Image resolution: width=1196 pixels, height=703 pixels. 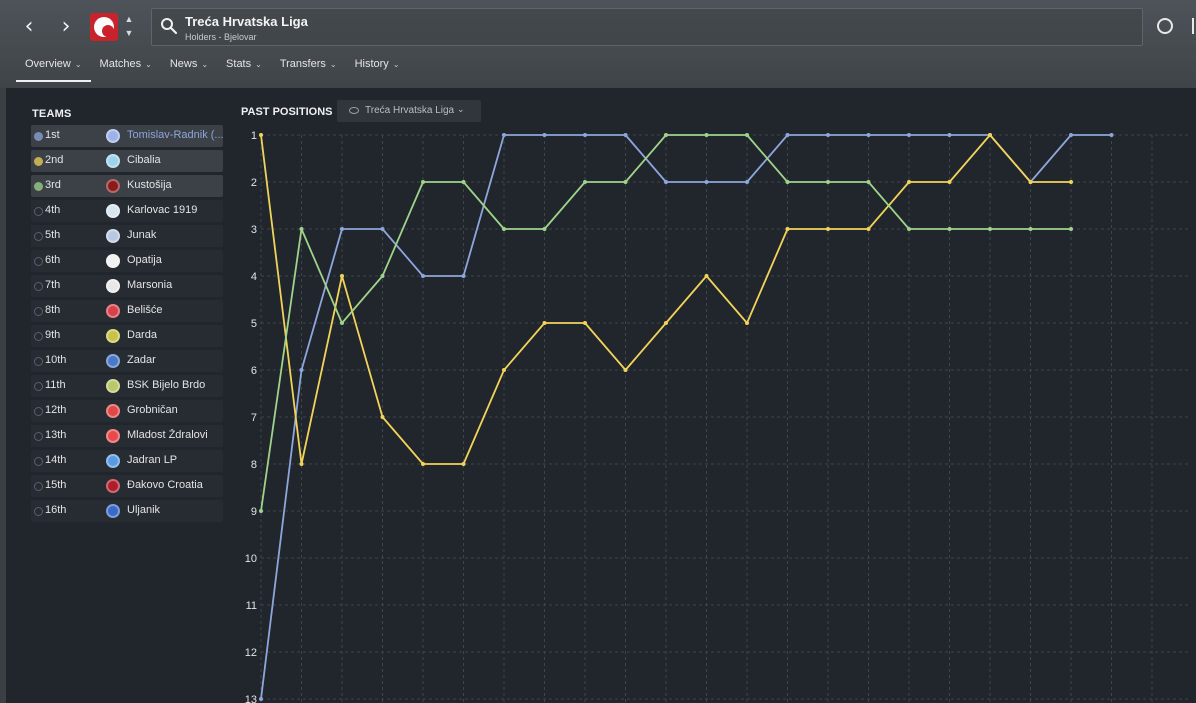 I want to click on search-bar: Treća Hrvatska Liga Holders - Bjelovar, so click(x=647, y=27).